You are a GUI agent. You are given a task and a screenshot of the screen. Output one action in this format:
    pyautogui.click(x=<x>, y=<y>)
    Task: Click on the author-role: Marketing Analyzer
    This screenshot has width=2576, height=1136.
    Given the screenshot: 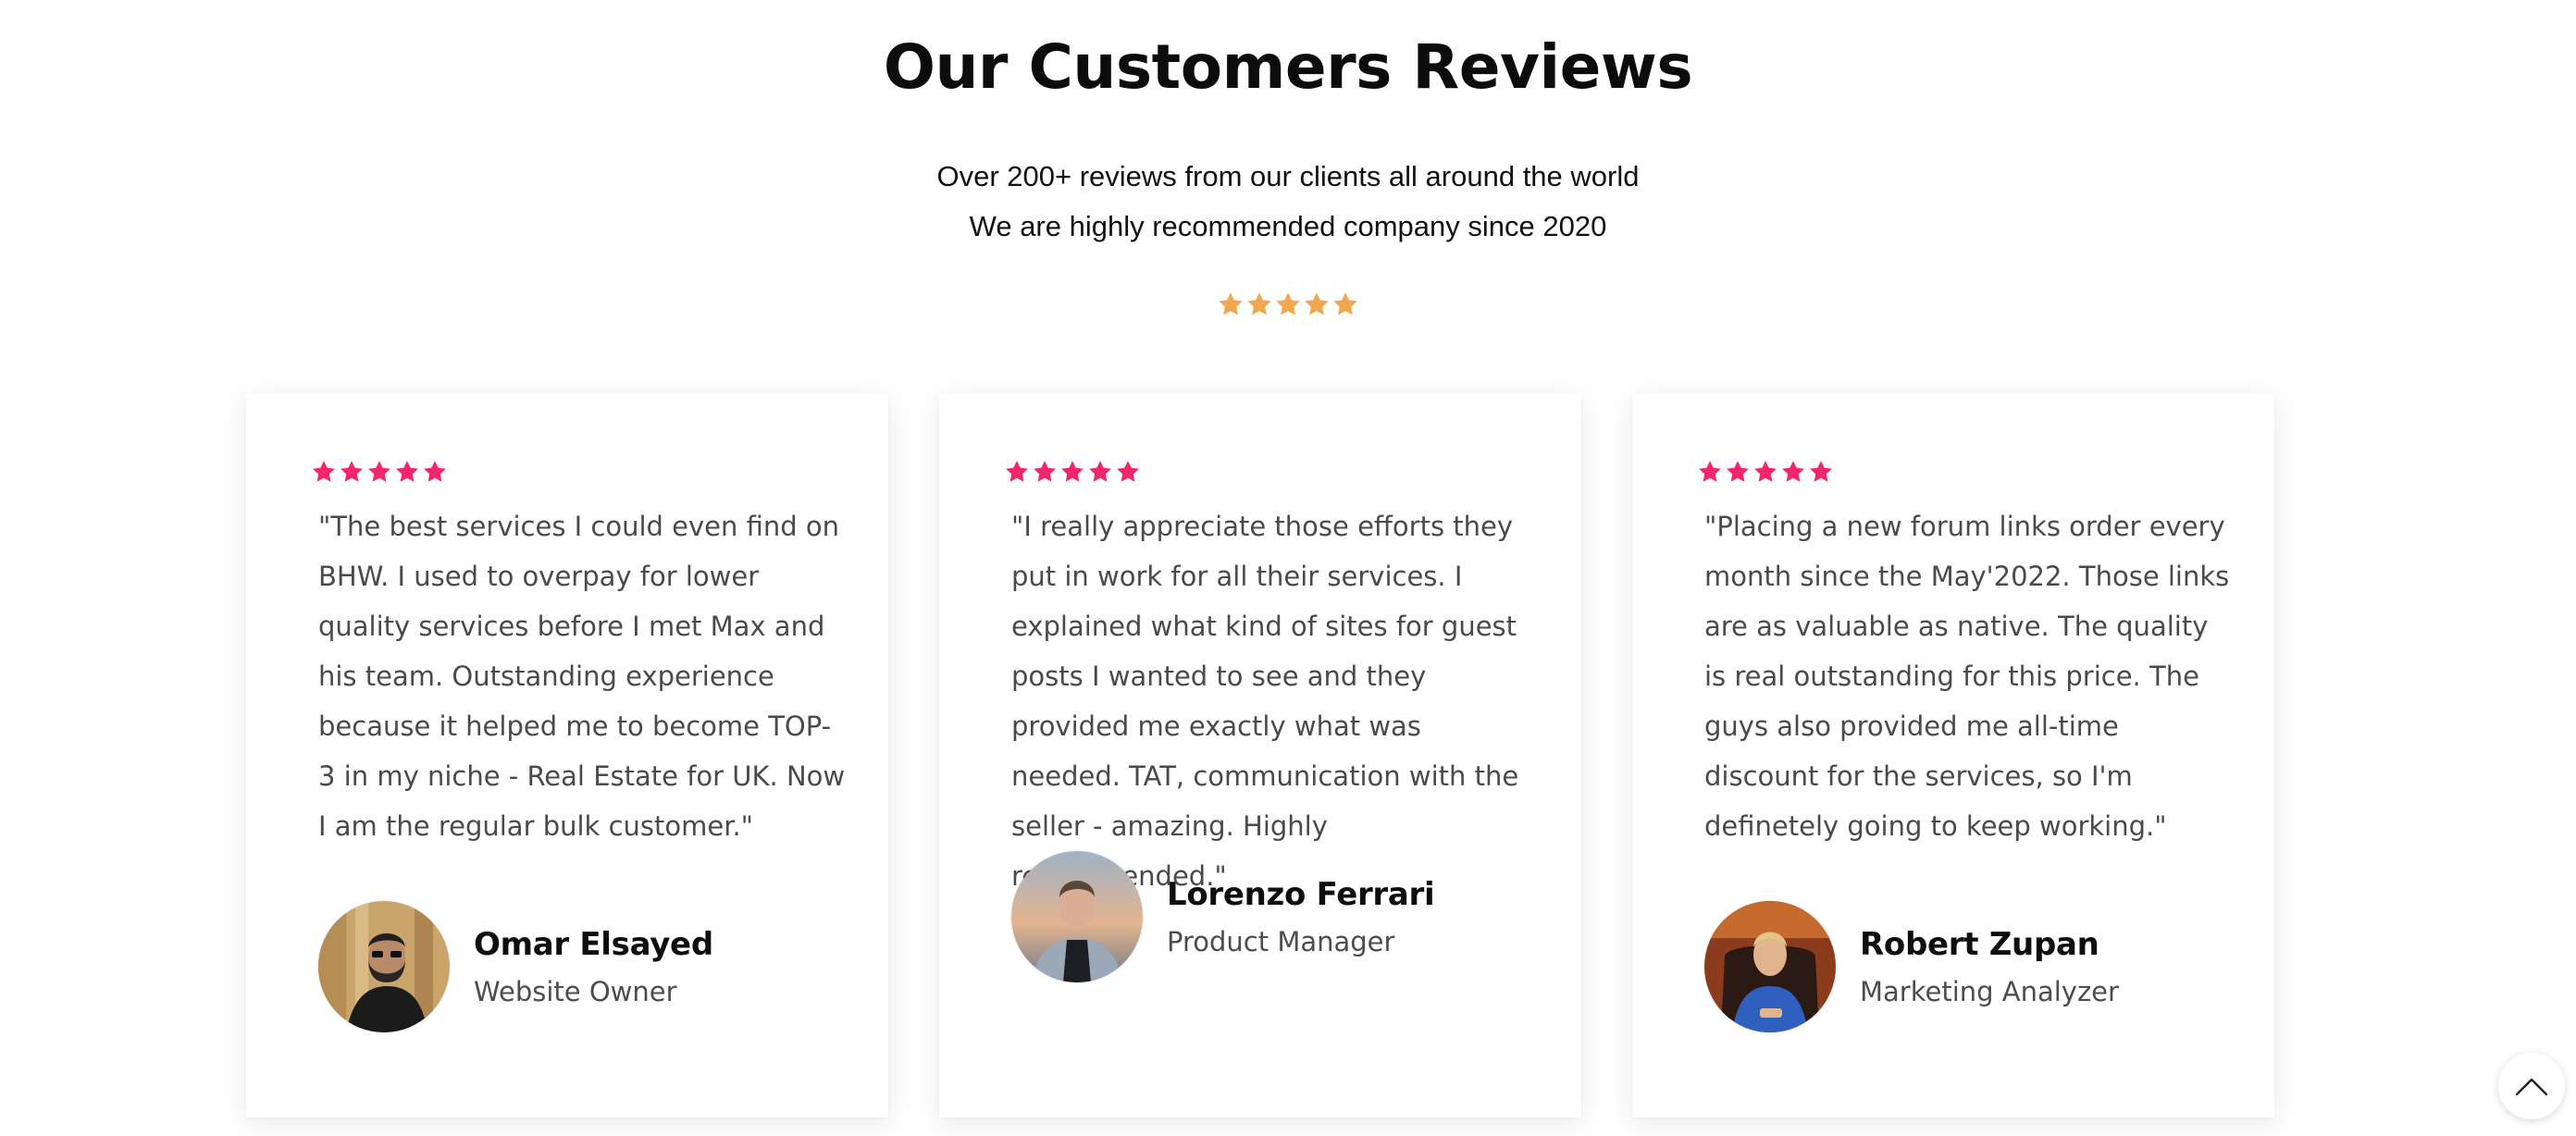 What is the action you would take?
    pyautogui.click(x=1990, y=991)
    